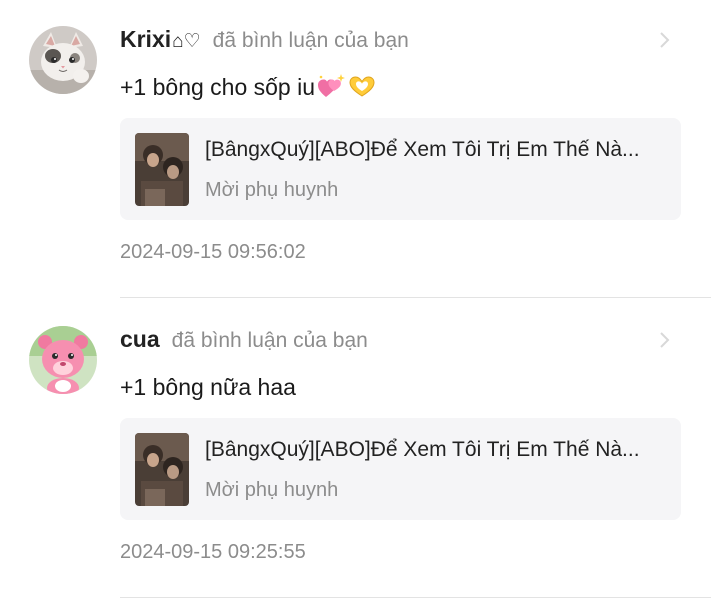 The width and height of the screenshot is (711, 600). Describe the element at coordinates (63, 60) in the screenshot. I see `cat-avatar-icon` at that location.